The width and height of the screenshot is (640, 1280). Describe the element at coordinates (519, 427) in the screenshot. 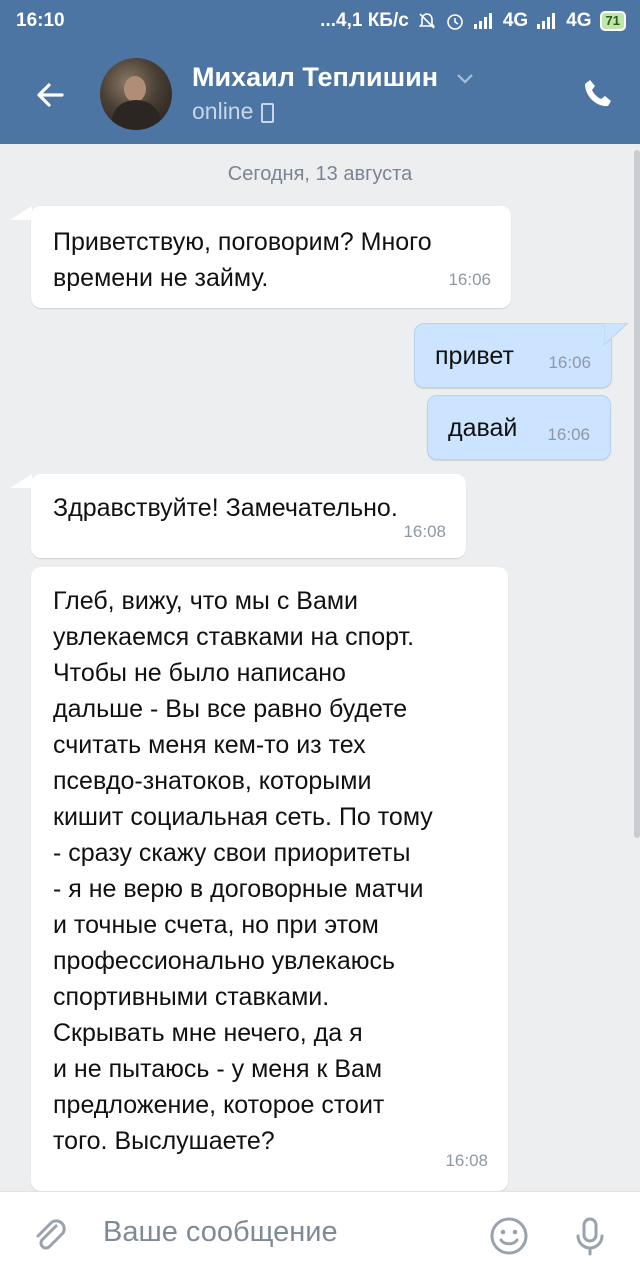

I see `message-bubble-outgoing: давай 16:06` at that location.